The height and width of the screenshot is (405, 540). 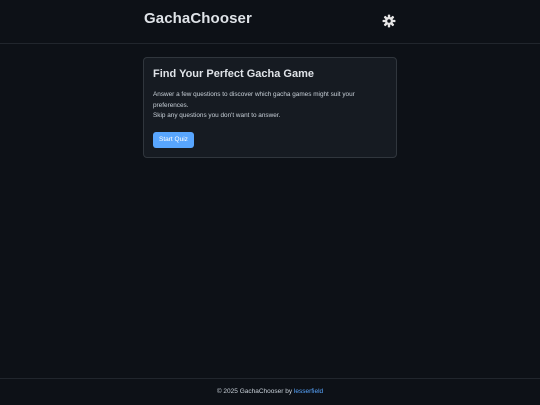 I want to click on site-header: GachaChooser, so click(x=270, y=22).